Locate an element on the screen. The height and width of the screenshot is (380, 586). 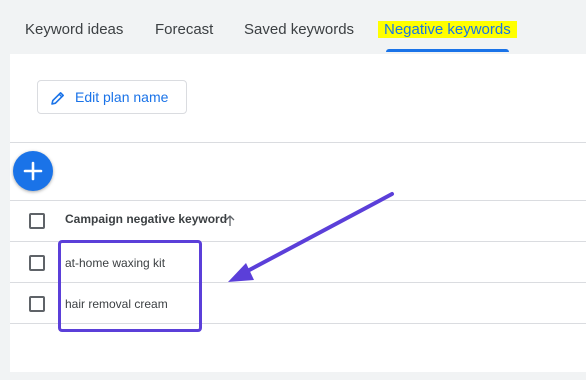
edit-plan-name-button: Edit plan name is located at coordinates (112, 97).